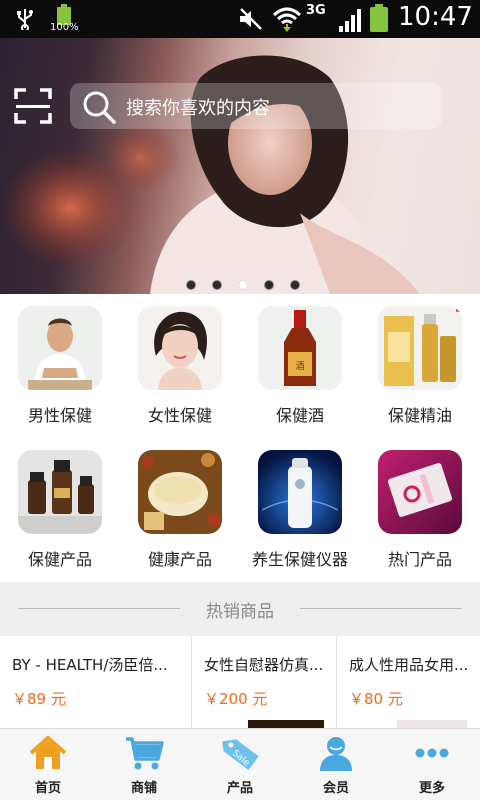 Image resolution: width=480 pixels, height=800 pixels. I want to click on sale-tag-icon: Sale, so click(240, 754).